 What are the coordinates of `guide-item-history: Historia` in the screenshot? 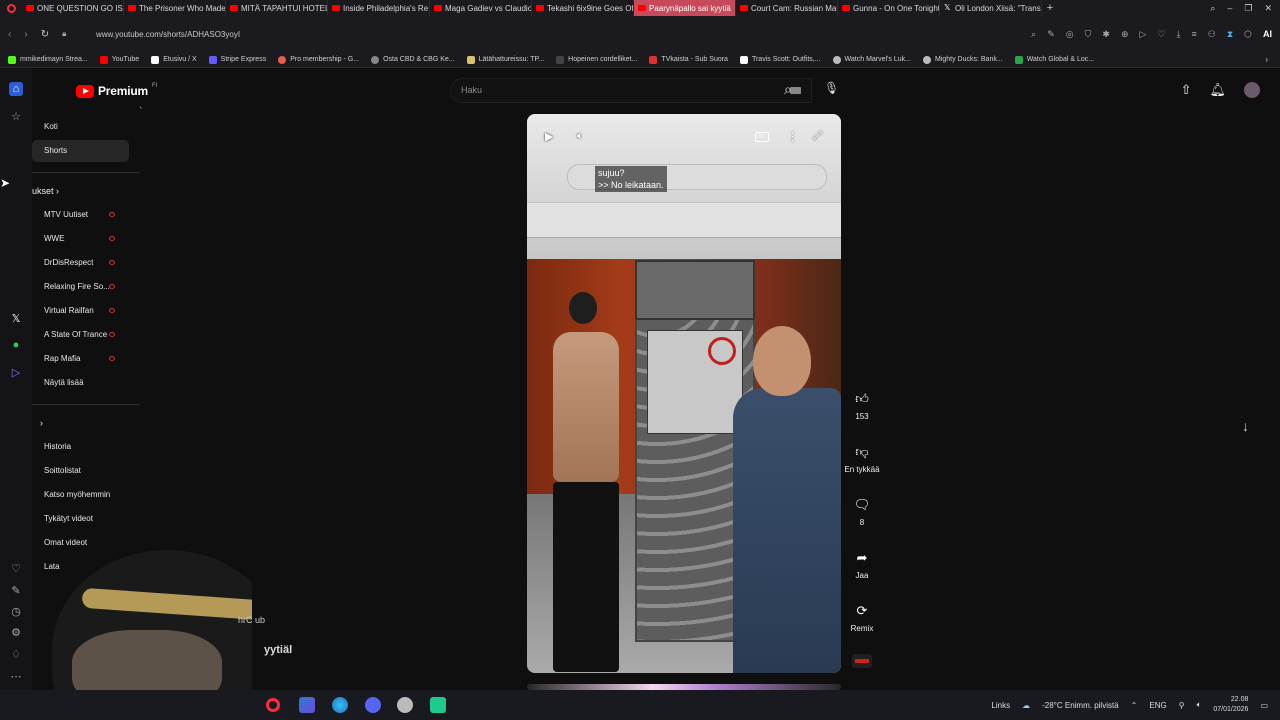 It's located at (80, 447).